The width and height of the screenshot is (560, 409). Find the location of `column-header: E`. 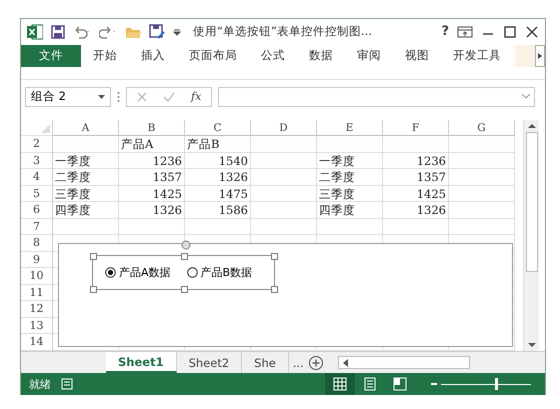

column-header: E is located at coordinates (350, 128).